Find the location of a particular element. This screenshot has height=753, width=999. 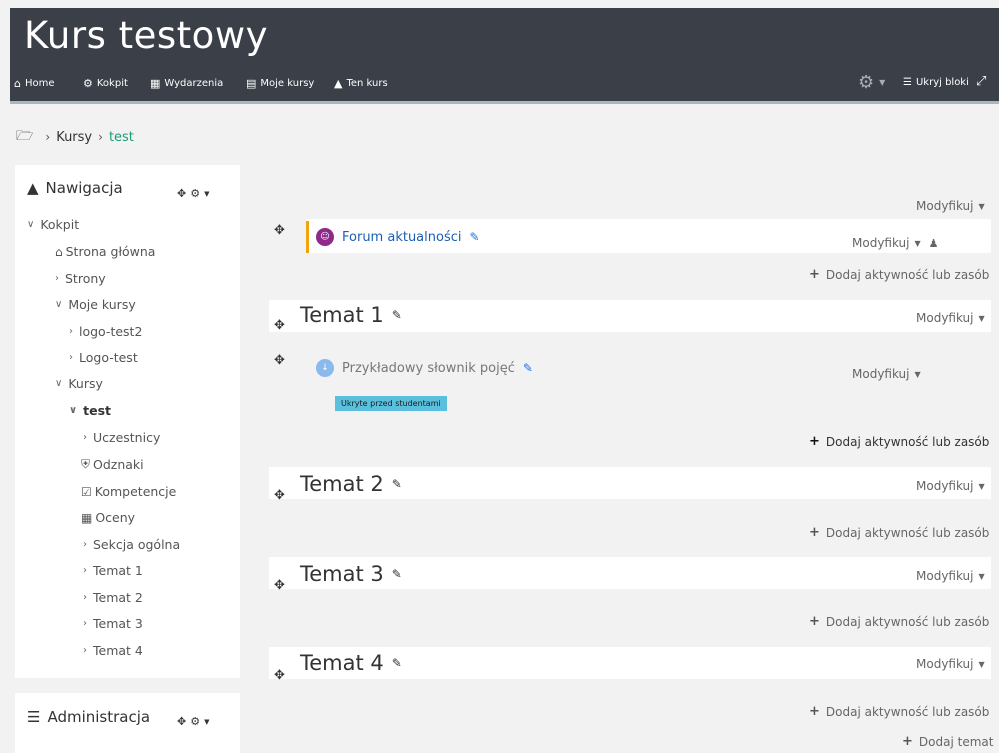

tree-item-my-courses: ∨ Moje kursy is located at coordinates (95, 304).